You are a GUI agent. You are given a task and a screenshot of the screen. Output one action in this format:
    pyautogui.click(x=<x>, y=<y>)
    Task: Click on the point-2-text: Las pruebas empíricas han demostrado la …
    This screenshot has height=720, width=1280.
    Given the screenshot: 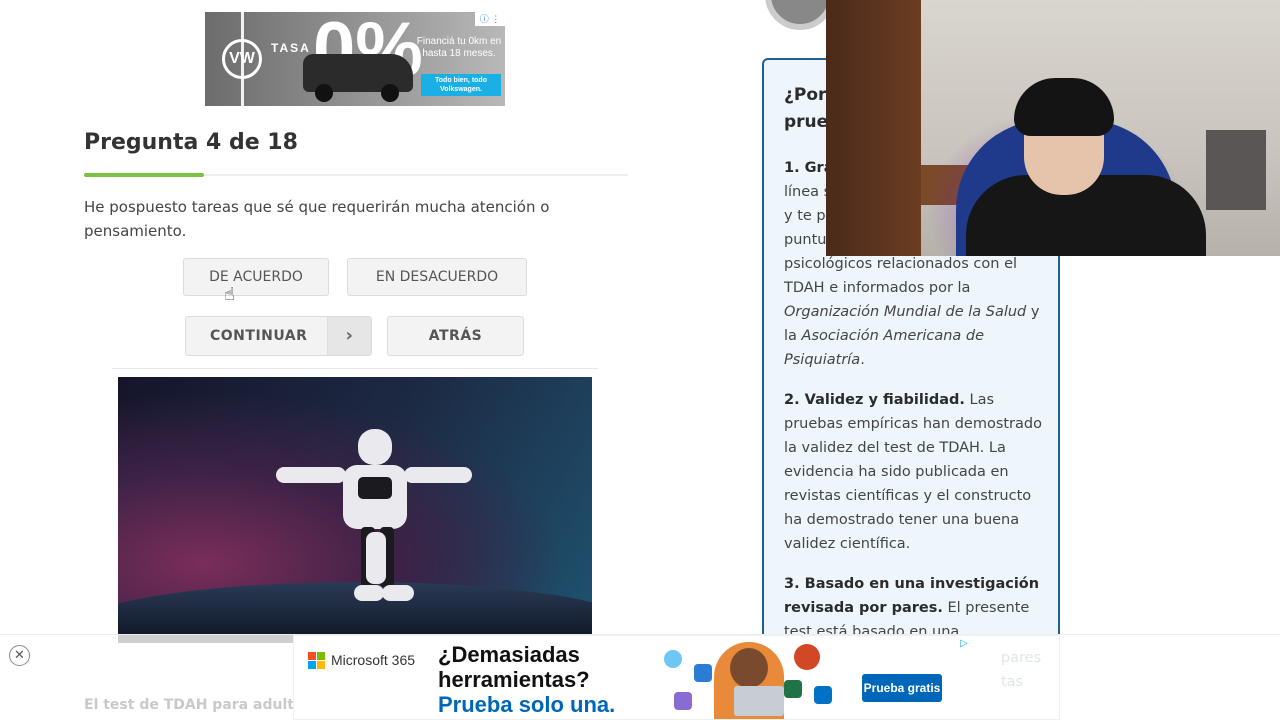 What is the action you would take?
    pyautogui.click(x=913, y=472)
    